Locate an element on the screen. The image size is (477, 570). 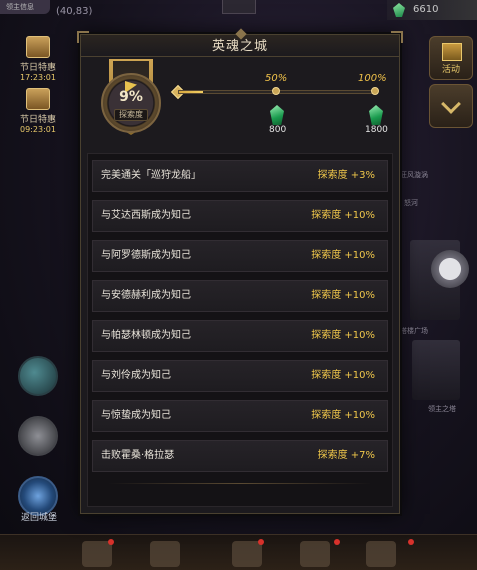
task-row: 与艾达西斯成为知己 探索度 +10% is located at coordinates (240, 216).